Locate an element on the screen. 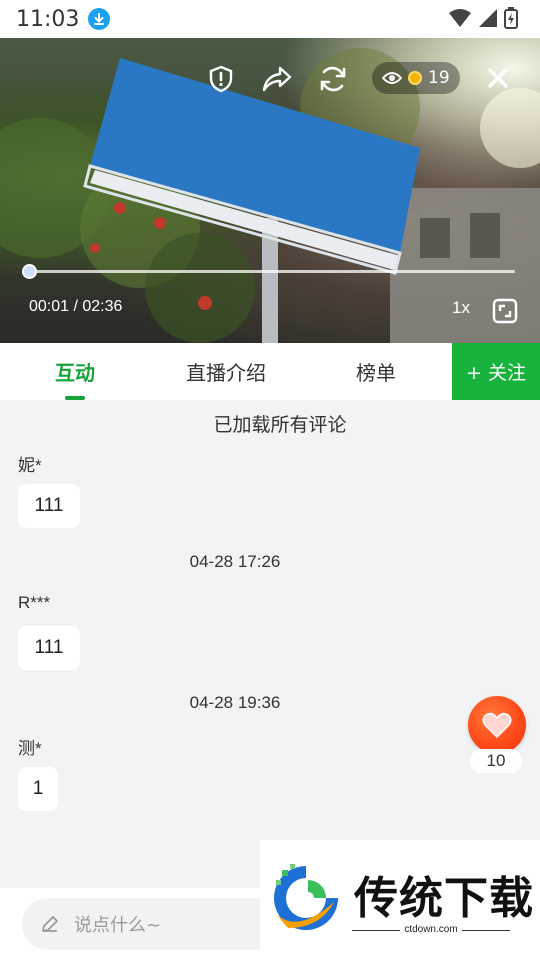 Image resolution: width=540 pixels, height=960 pixels. status-bar: 11:03 is located at coordinates (270, 19).